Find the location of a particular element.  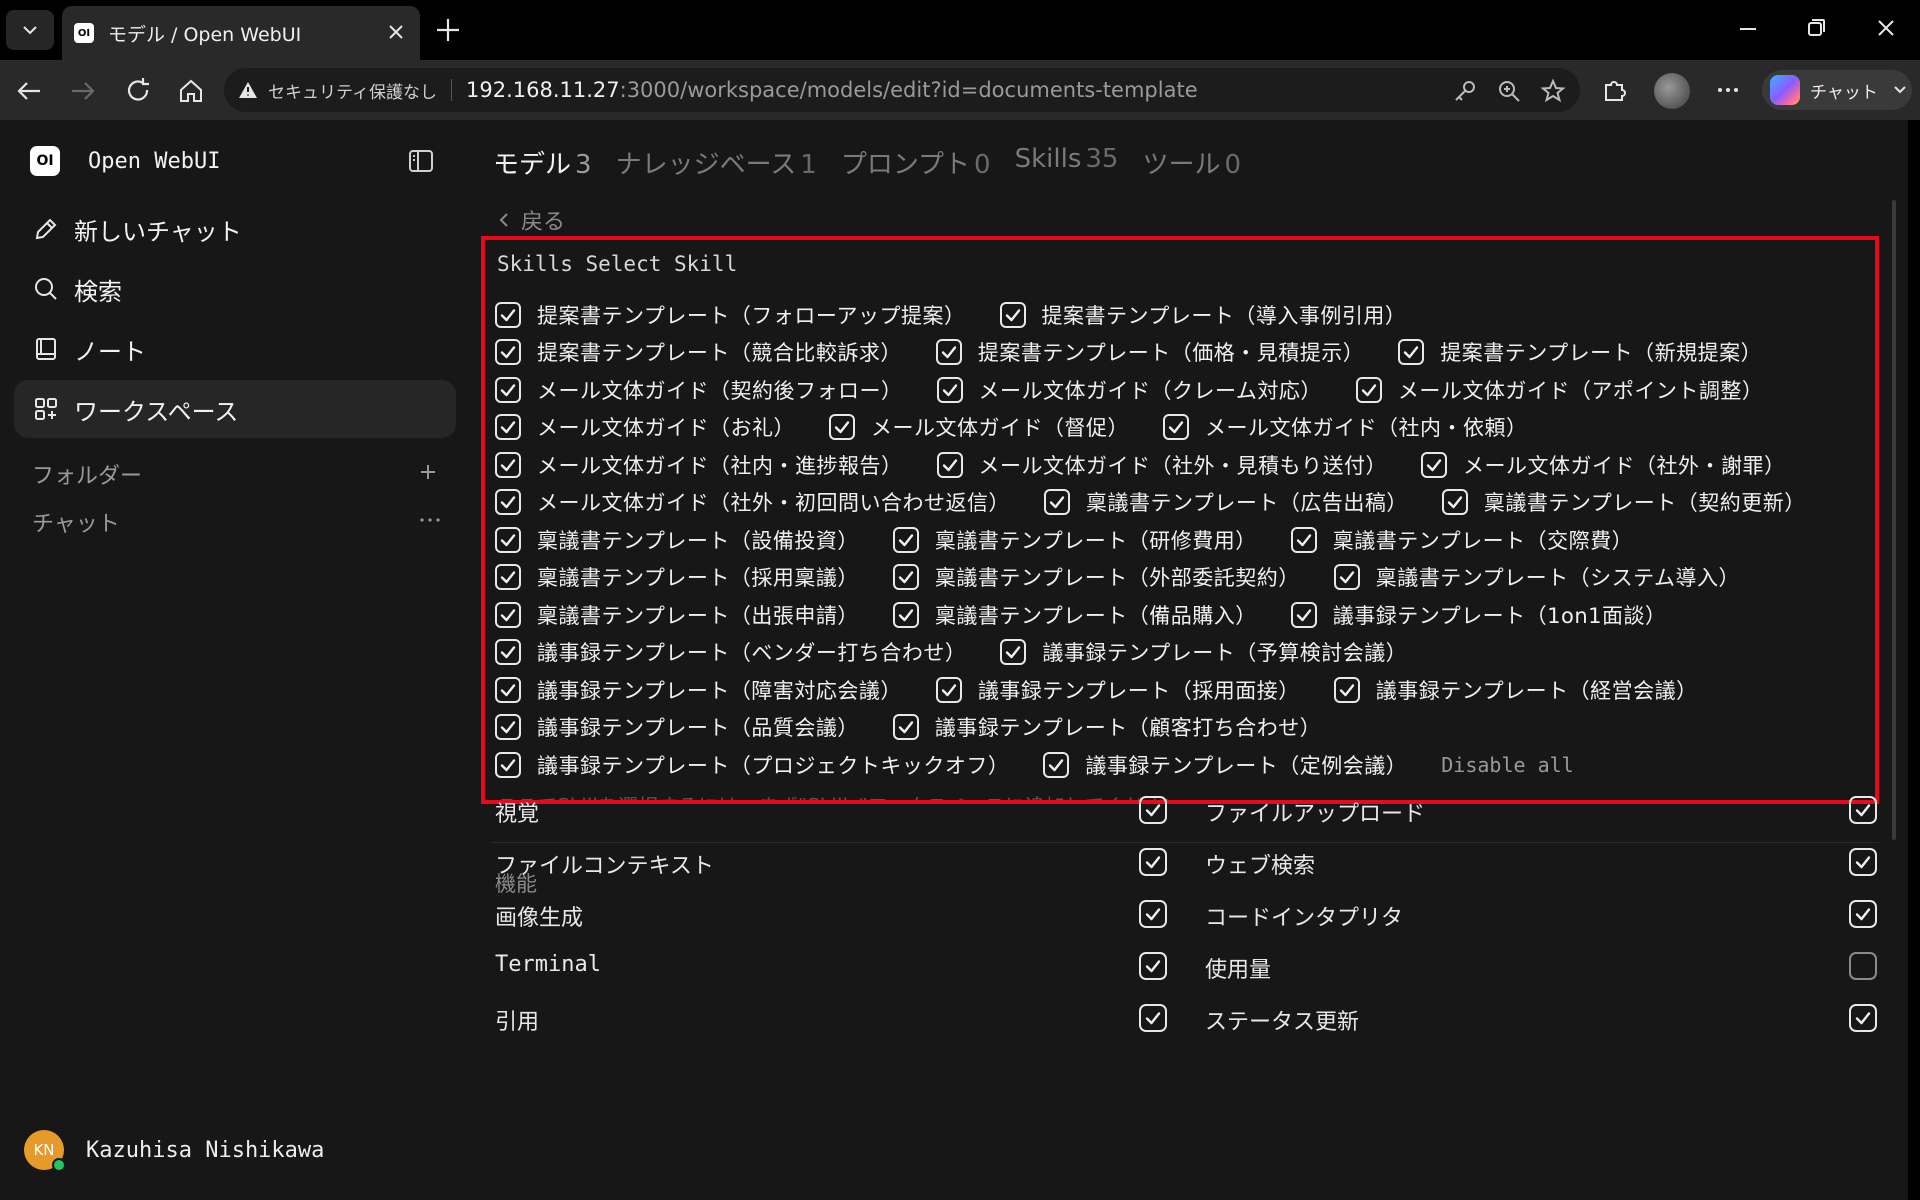

skill-checkbox-item: メール文体ガイド（社内・進捗報告） is located at coordinates (699, 465).